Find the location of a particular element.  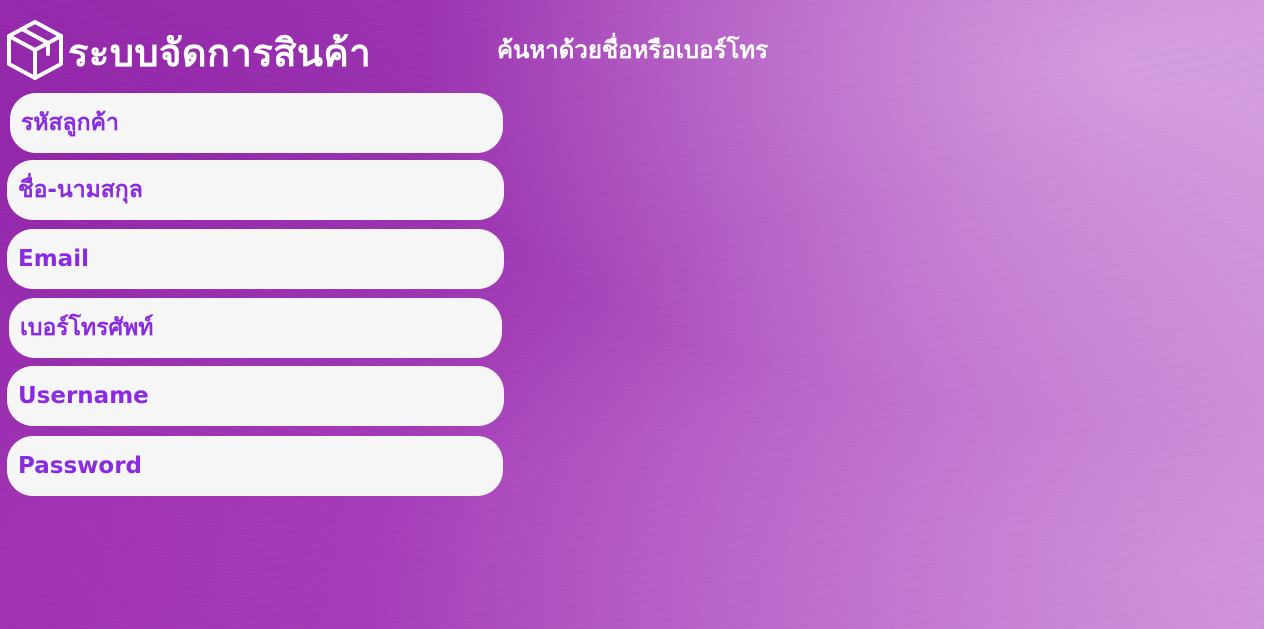

phone-placeholder: เบอร์โทรศัพท์ is located at coordinates (87, 328).